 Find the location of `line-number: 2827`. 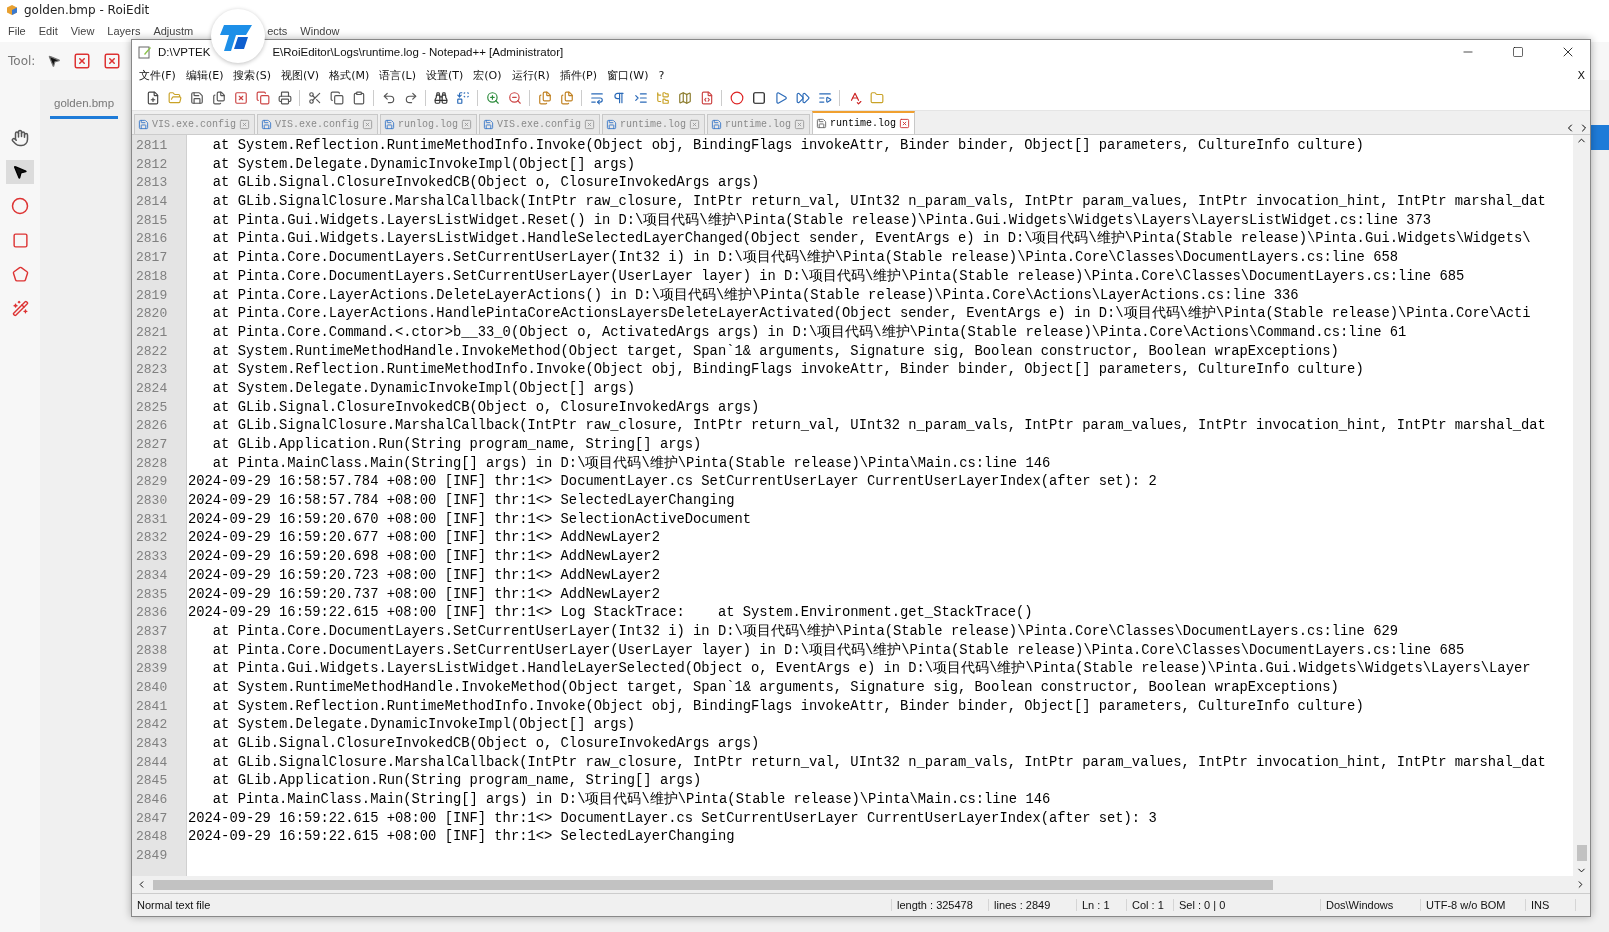

line-number: 2827 is located at coordinates (152, 445).